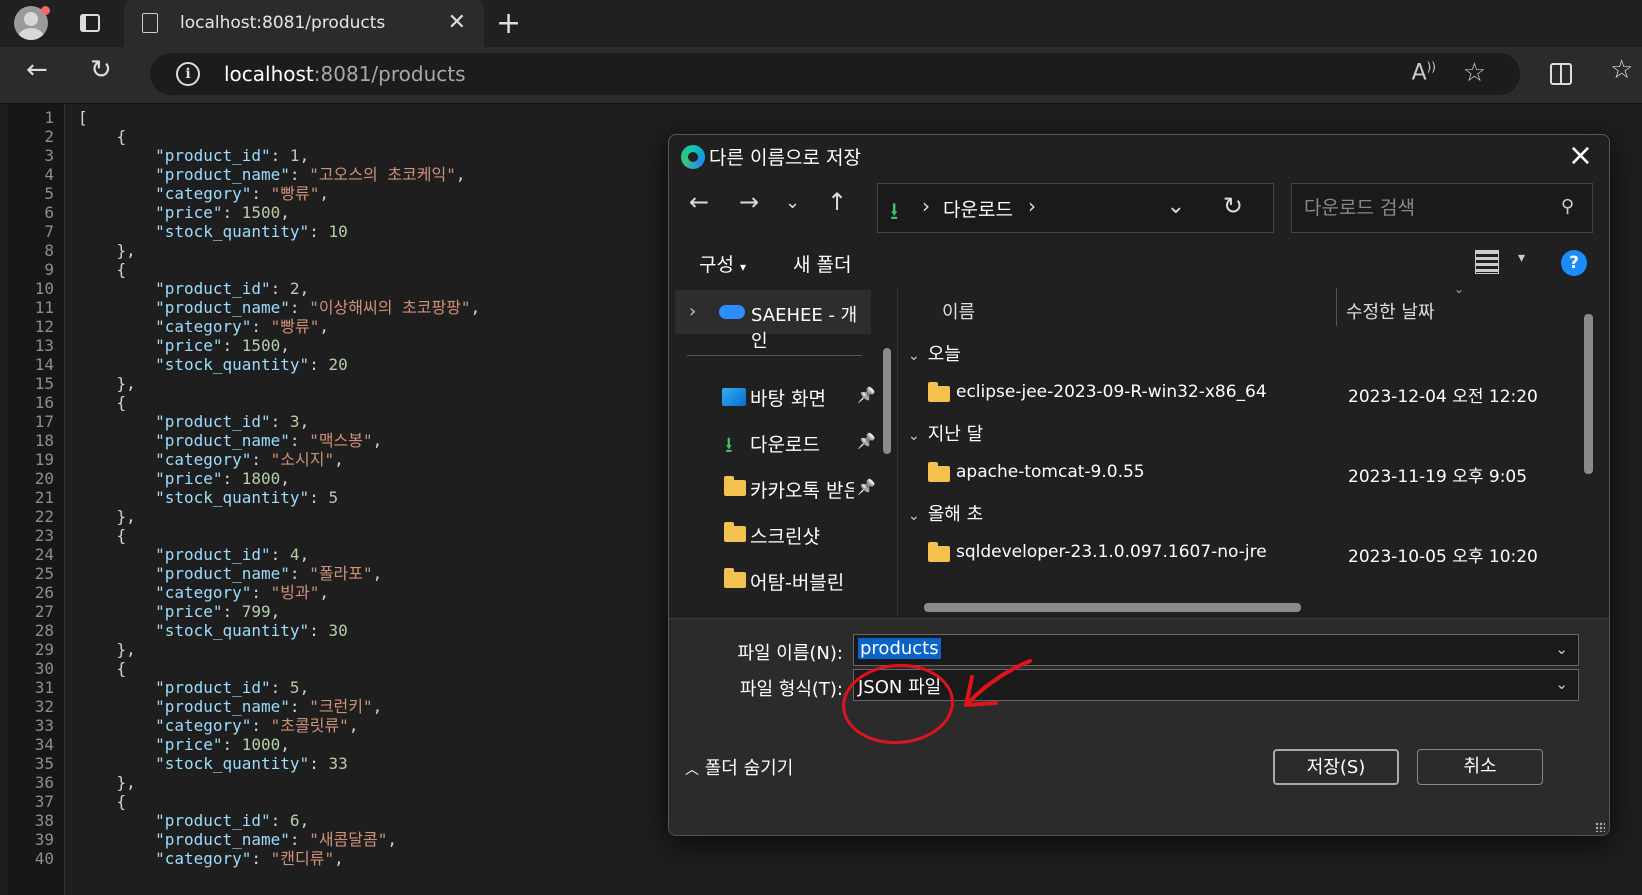  I want to click on code-text: "stock_quantity": 10, so click(251, 231).